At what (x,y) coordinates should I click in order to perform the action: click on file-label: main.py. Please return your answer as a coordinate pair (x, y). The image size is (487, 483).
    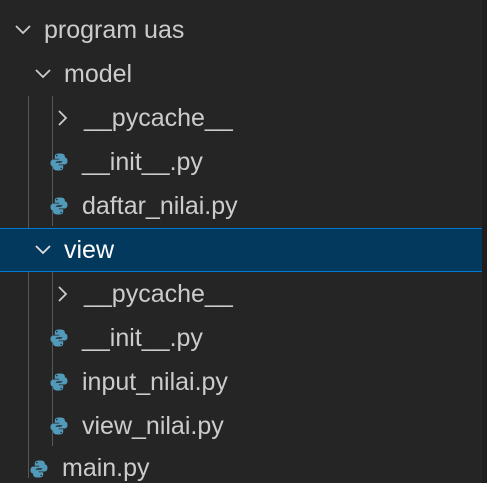
    Looking at the image, I should click on (106, 468).